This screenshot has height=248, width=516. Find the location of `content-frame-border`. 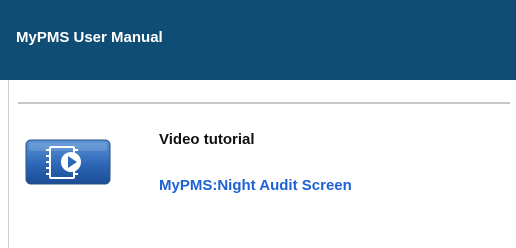

content-frame-border is located at coordinates (8, 164).